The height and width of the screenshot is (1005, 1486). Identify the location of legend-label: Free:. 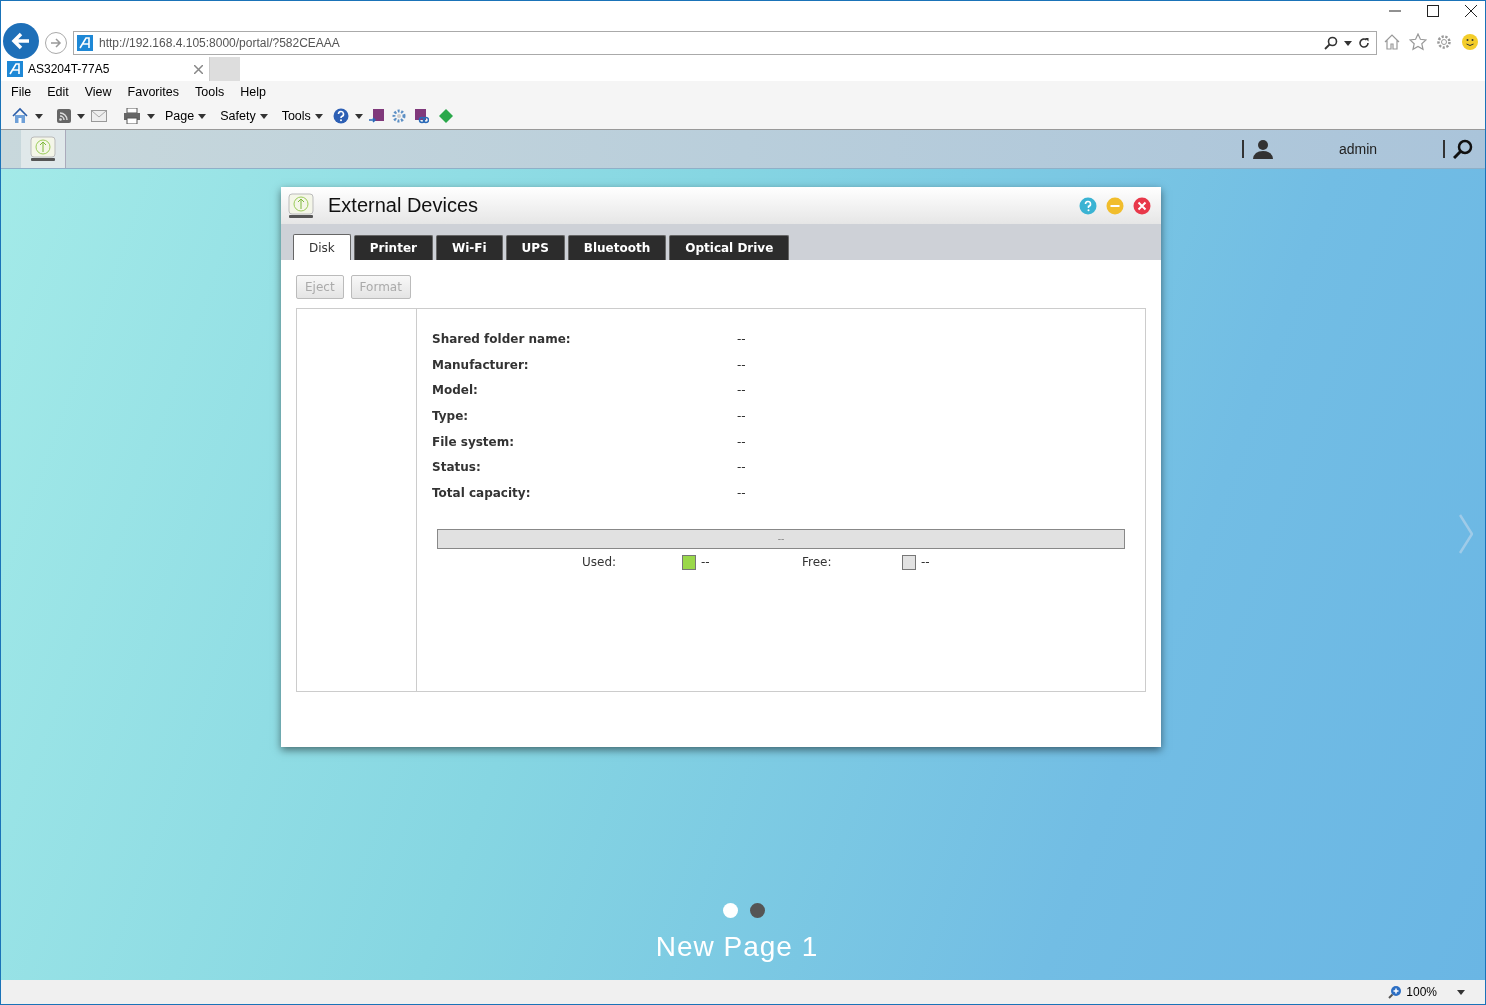
(817, 562).